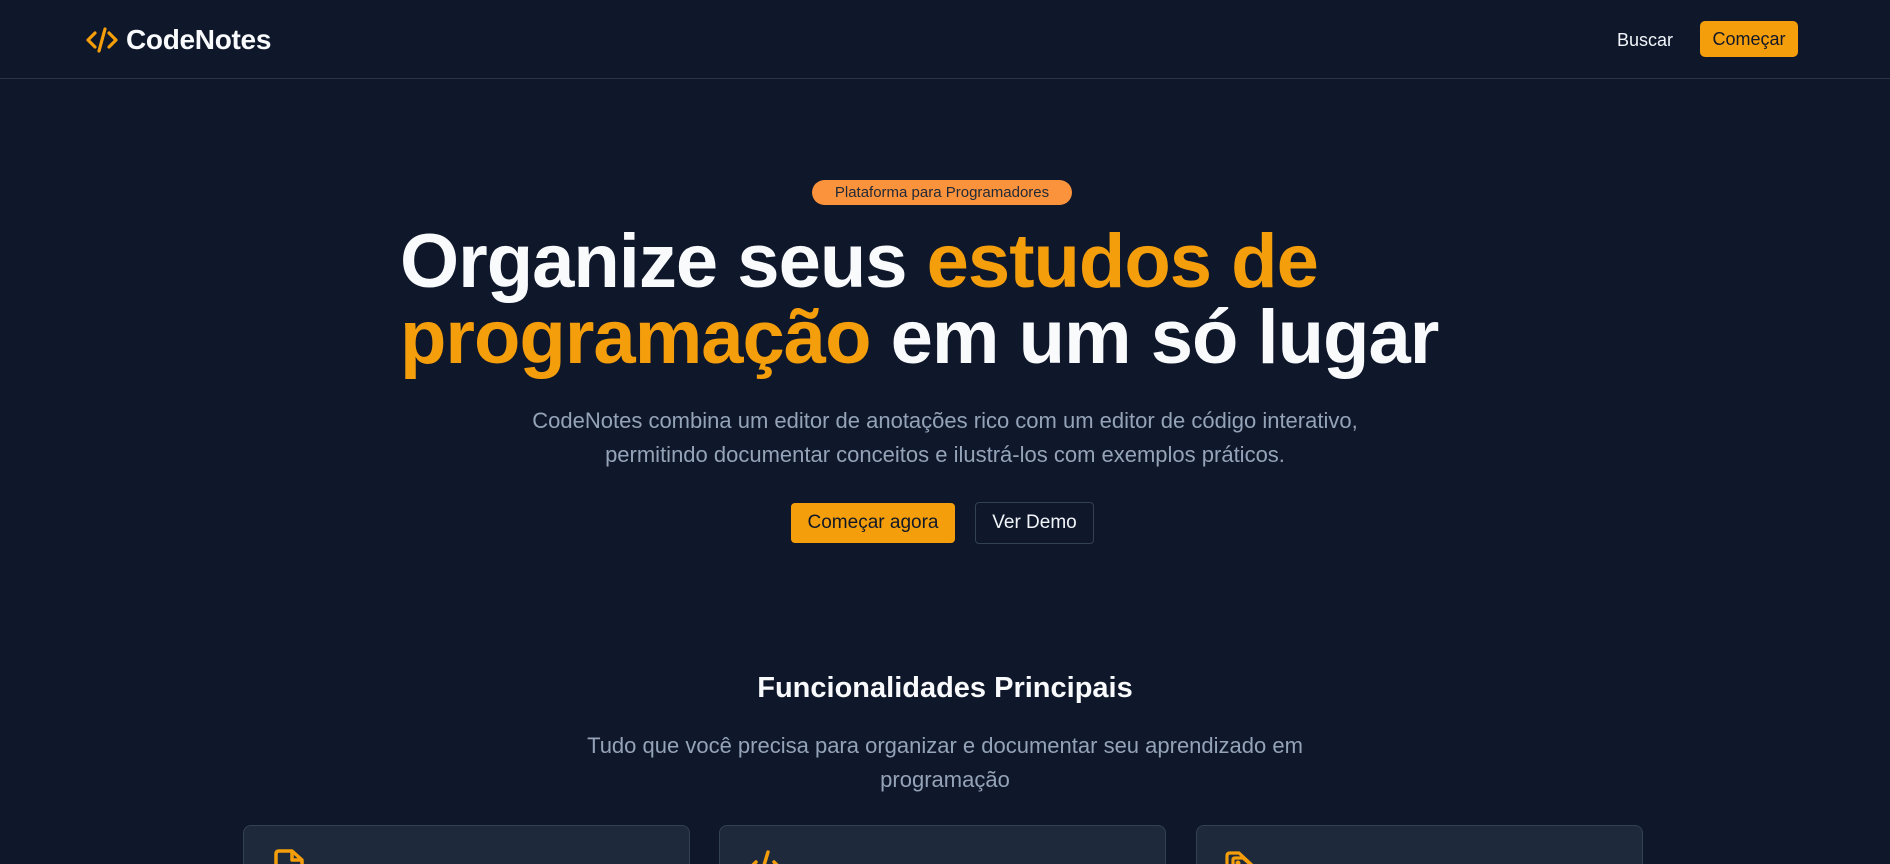  Describe the element at coordinates (1155, 337) in the screenshot. I see `hero-title-part2: em um só lugar` at that location.